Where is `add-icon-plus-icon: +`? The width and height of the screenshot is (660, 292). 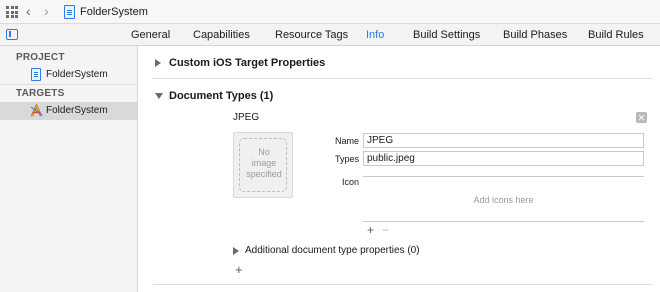
add-icon-plus-icon: + is located at coordinates (370, 230).